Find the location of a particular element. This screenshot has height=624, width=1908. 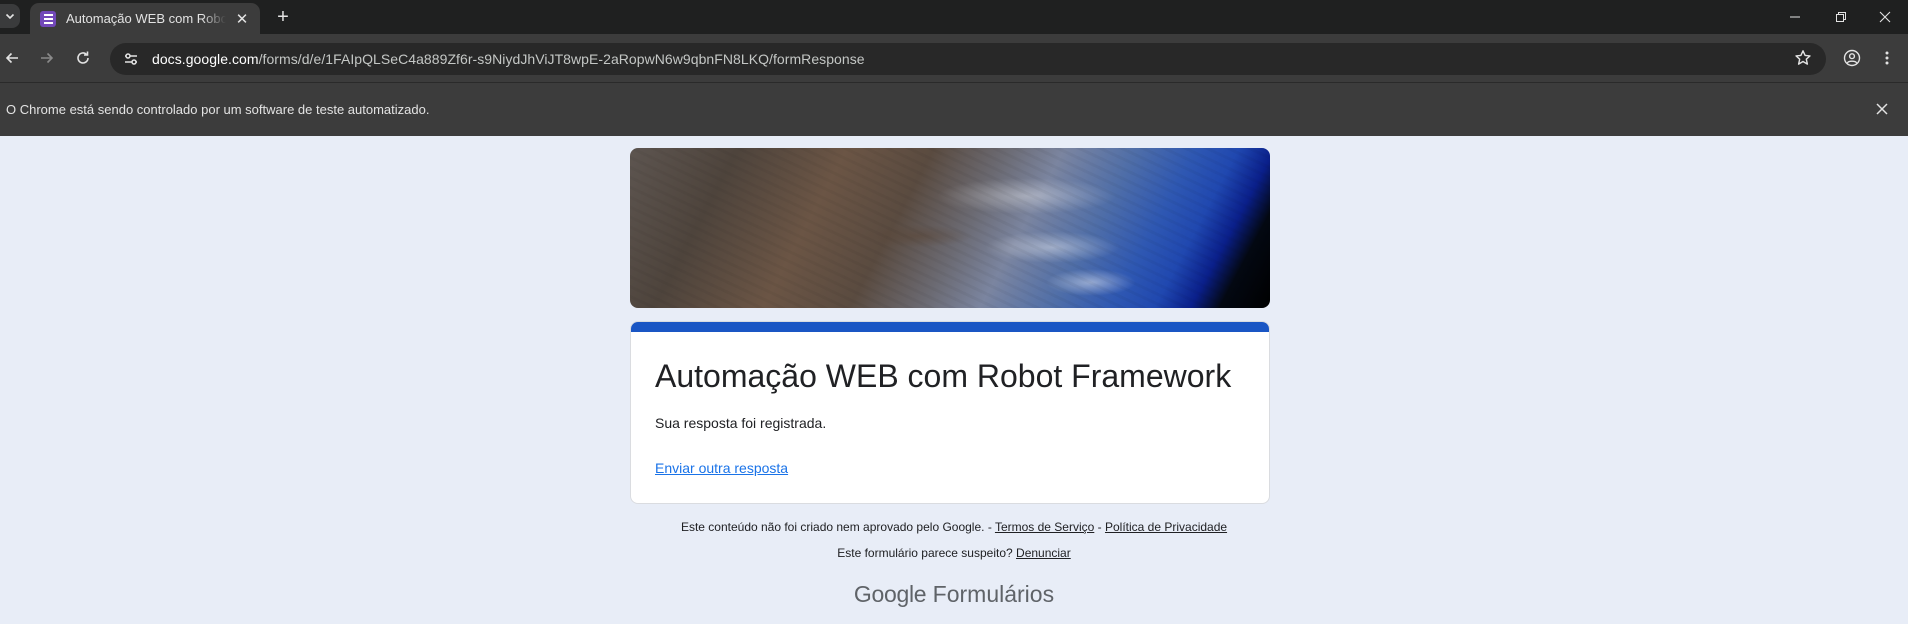

card-accent-bar is located at coordinates (950, 327).